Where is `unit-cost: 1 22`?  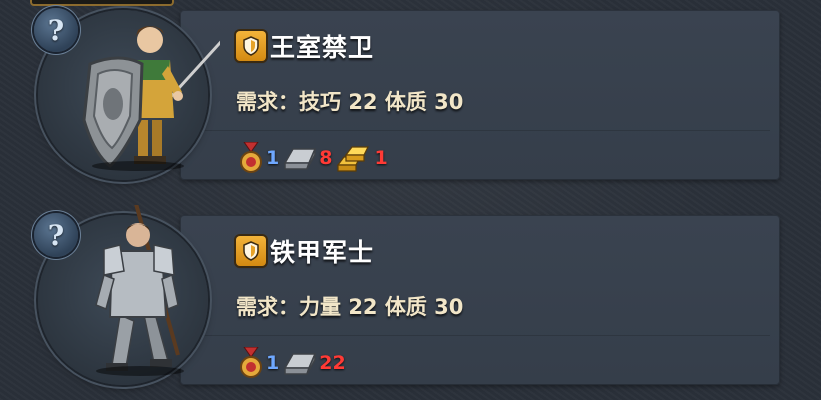
unit-cost: 1 22 is located at coordinates (294, 363).